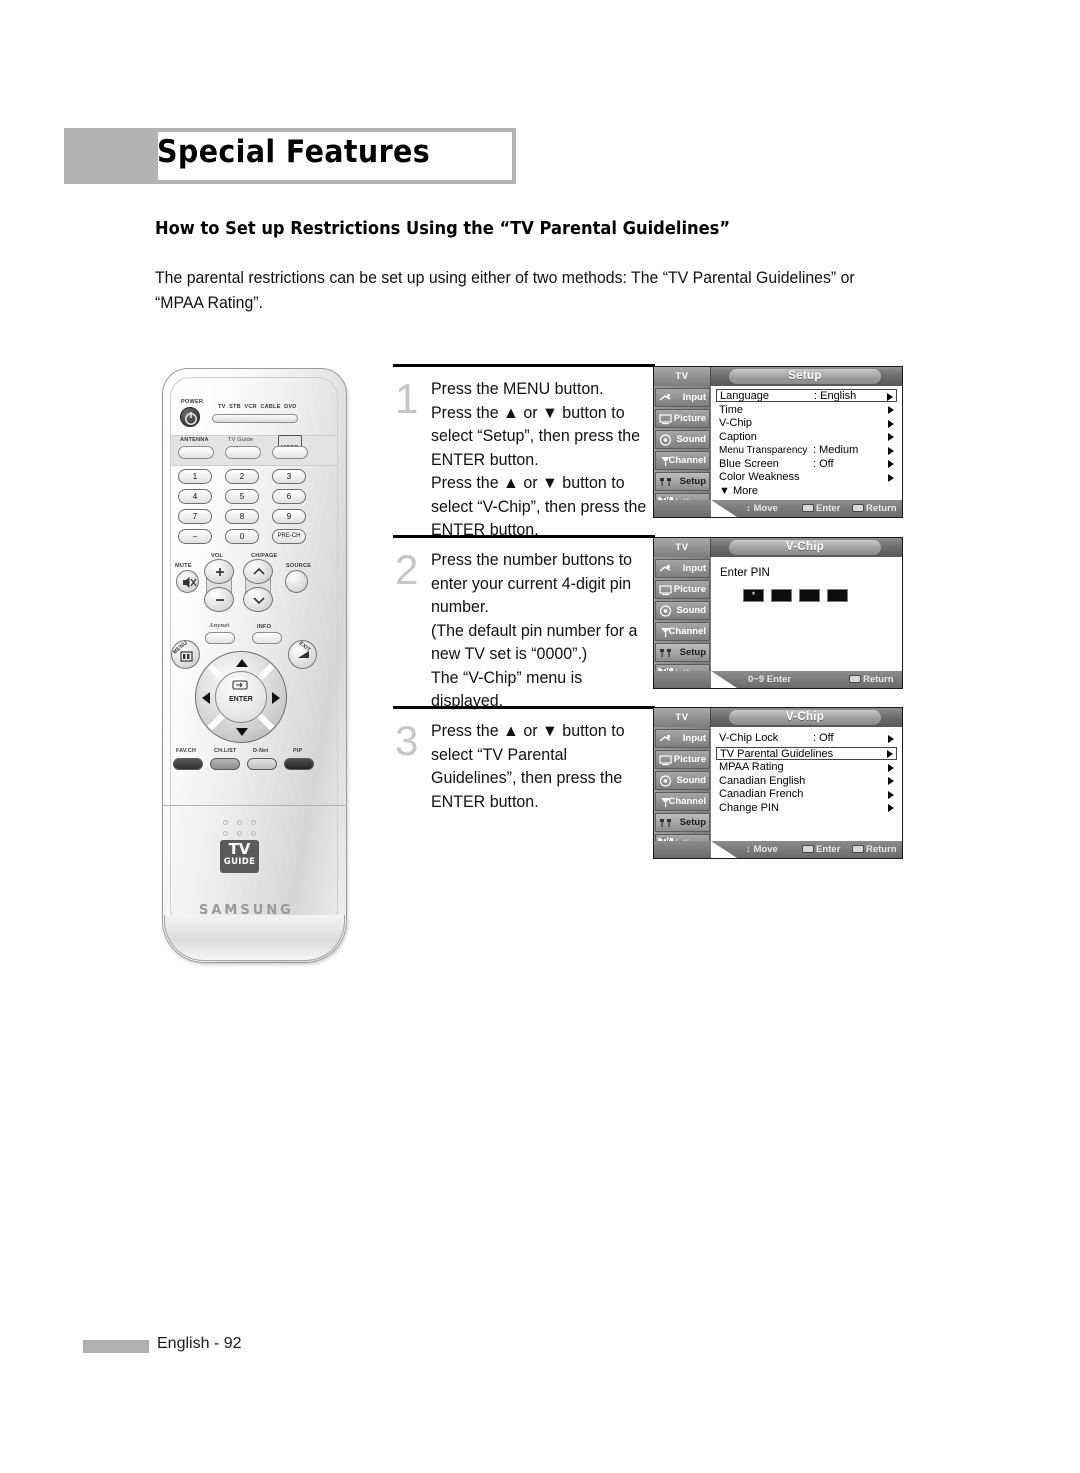 The image size is (1080, 1473). Describe the element at coordinates (290, 407) in the screenshot. I see `mode-label-dvd: DVD` at that location.